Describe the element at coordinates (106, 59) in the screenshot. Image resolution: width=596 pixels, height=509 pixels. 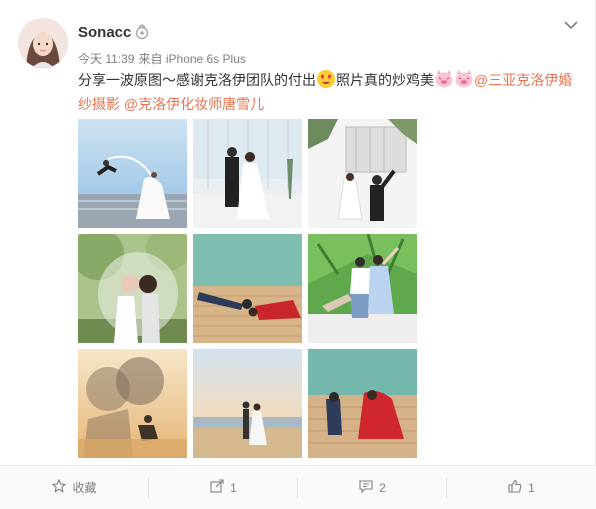
I see `post-time: 今天 11:39` at that location.